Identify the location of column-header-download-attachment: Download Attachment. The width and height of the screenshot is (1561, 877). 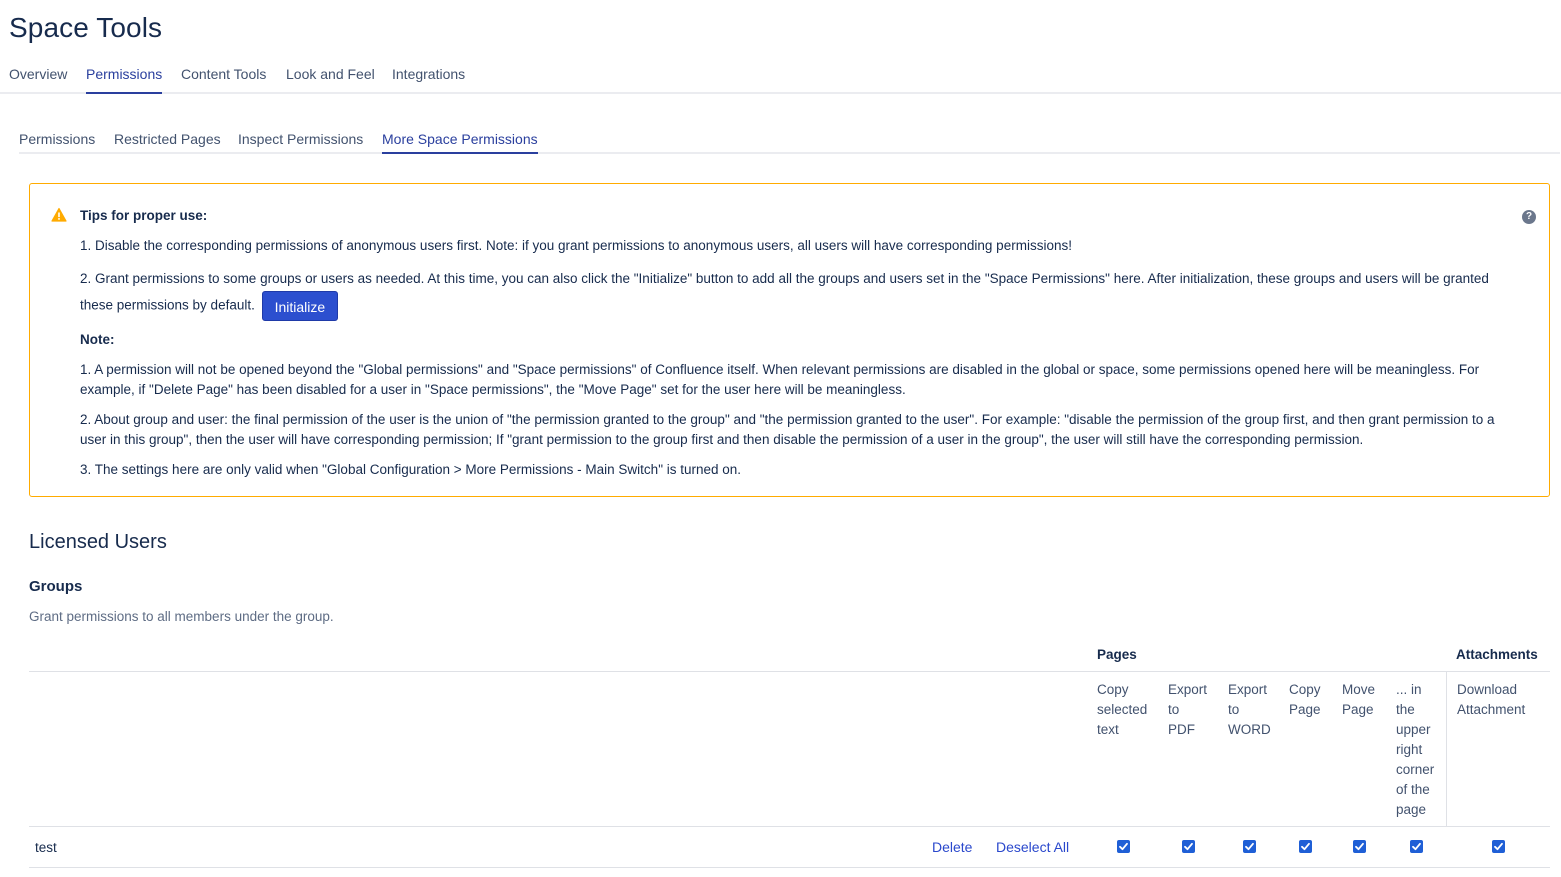
(1491, 700).